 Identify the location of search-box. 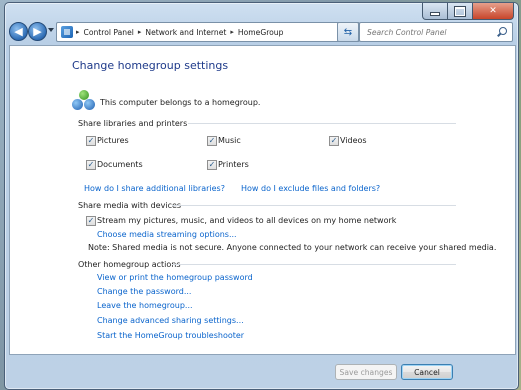
(436, 32).